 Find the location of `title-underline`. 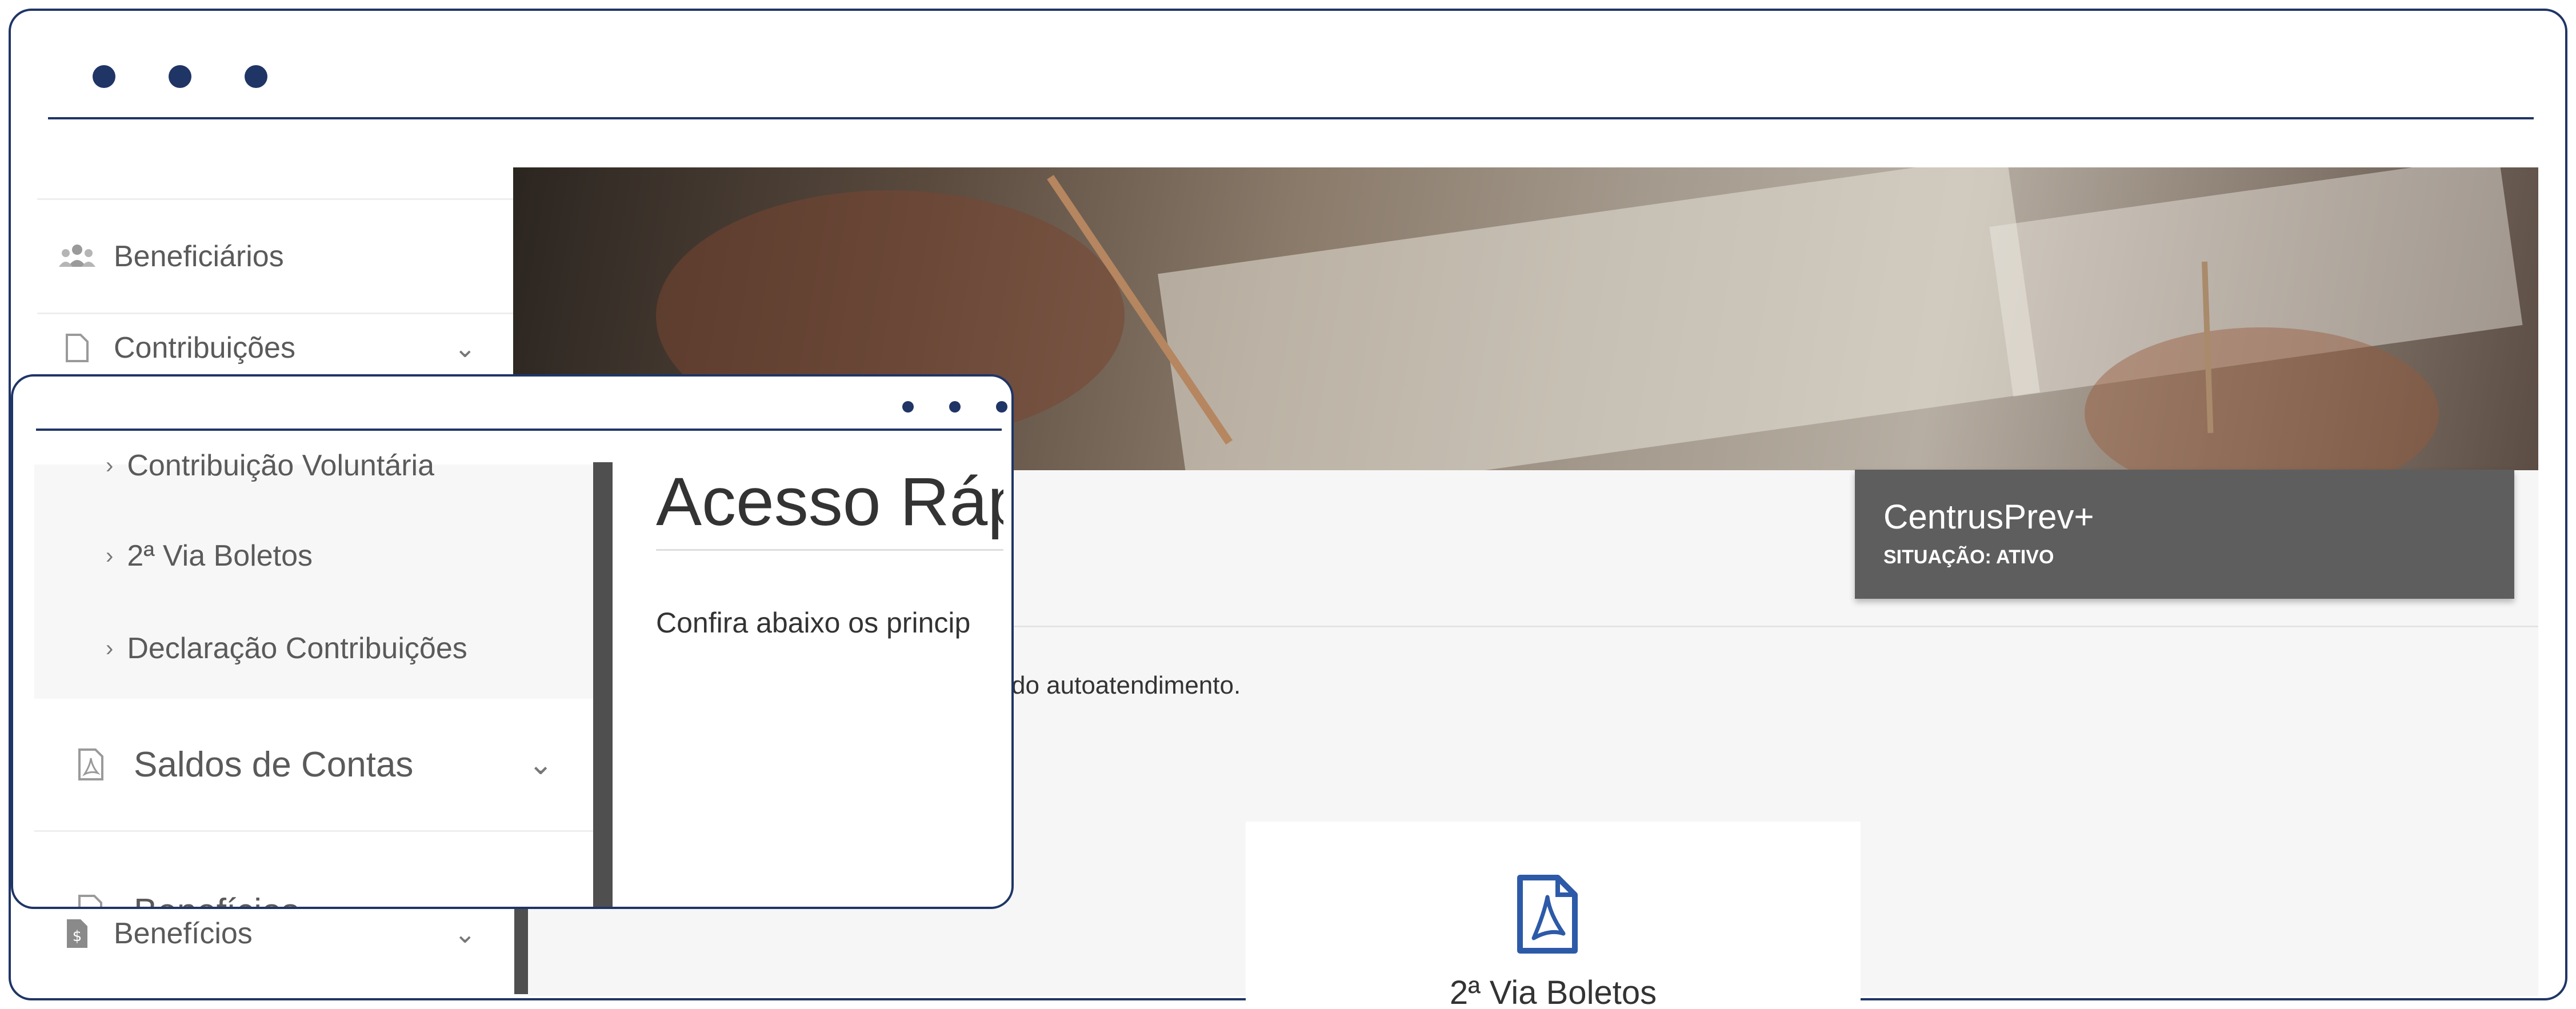

title-underline is located at coordinates (829, 550).